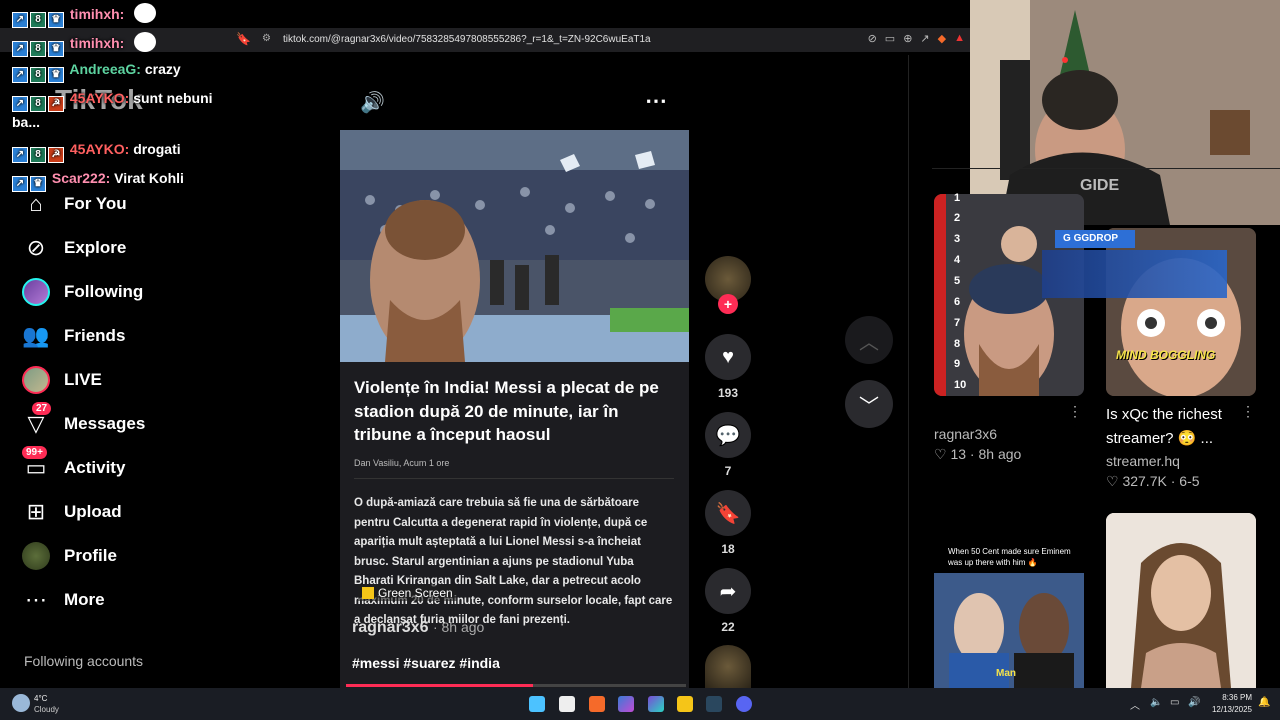  What do you see at coordinates (407, 593) in the screenshot?
I see `green-screen-label: Green Screen` at bounding box center [407, 593].